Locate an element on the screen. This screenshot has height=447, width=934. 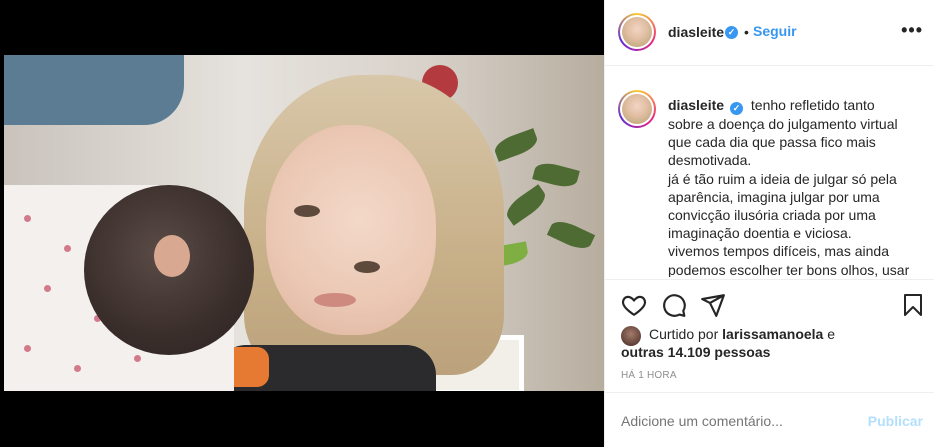
more-icon: ••• is located at coordinates (912, 30).